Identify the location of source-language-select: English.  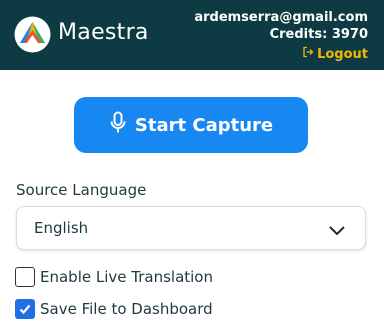
(191, 228).